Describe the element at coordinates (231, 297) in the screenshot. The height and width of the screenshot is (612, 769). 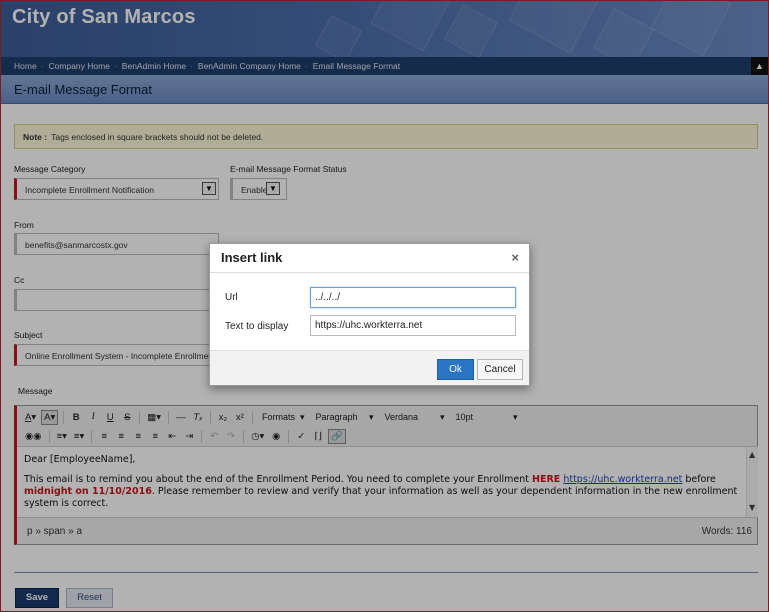
I see `url-label: Url` at that location.